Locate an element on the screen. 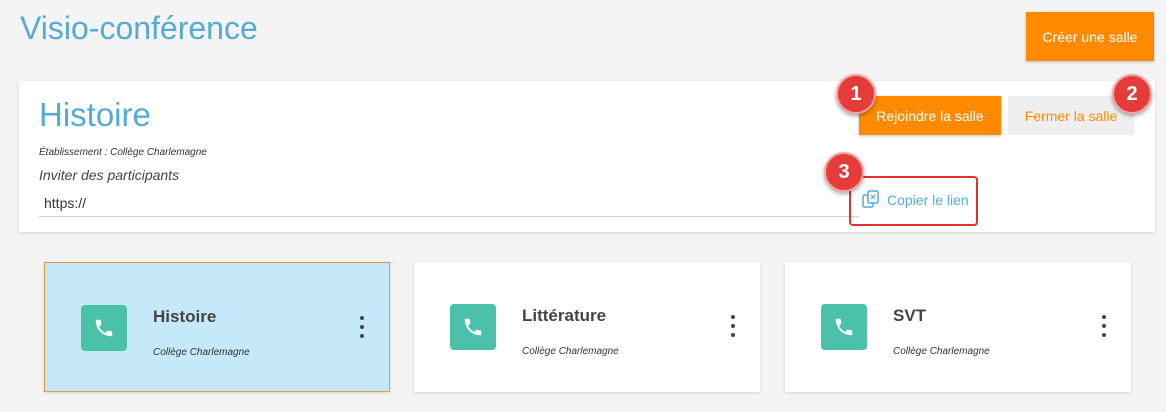 This screenshot has height=412, width=1166. card-title: SVT is located at coordinates (910, 315).